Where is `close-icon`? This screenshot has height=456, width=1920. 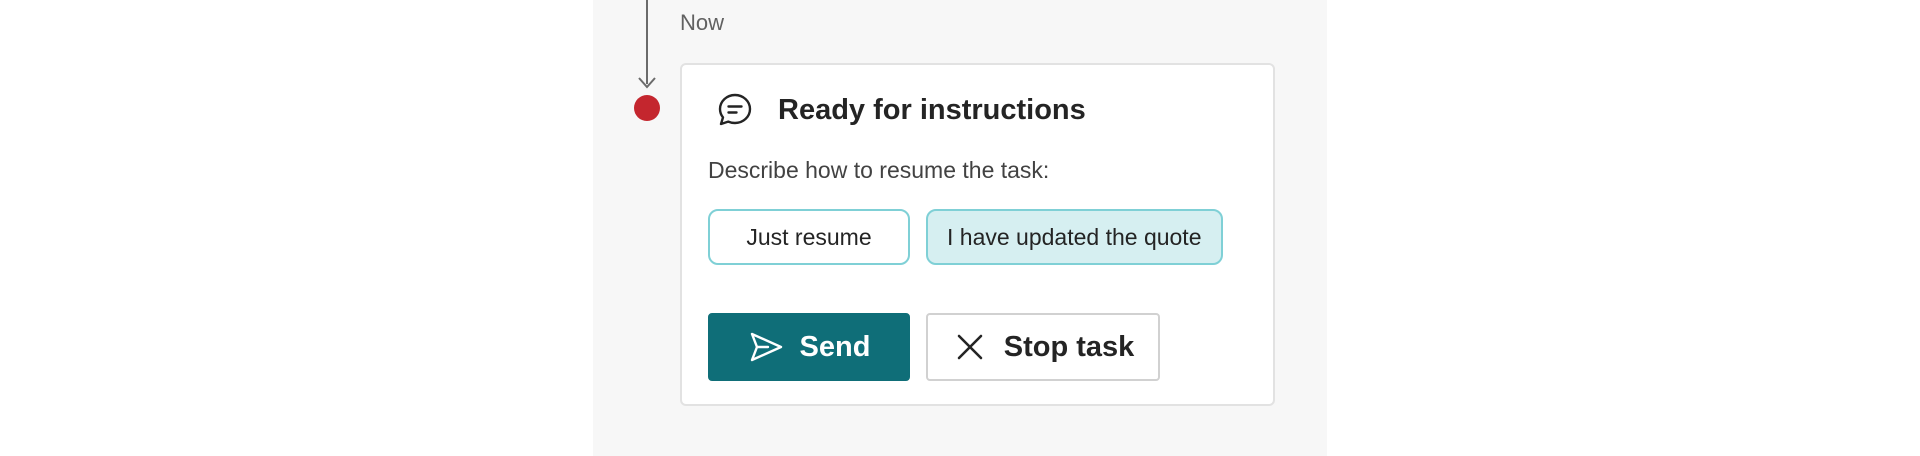
close-icon is located at coordinates (970, 347).